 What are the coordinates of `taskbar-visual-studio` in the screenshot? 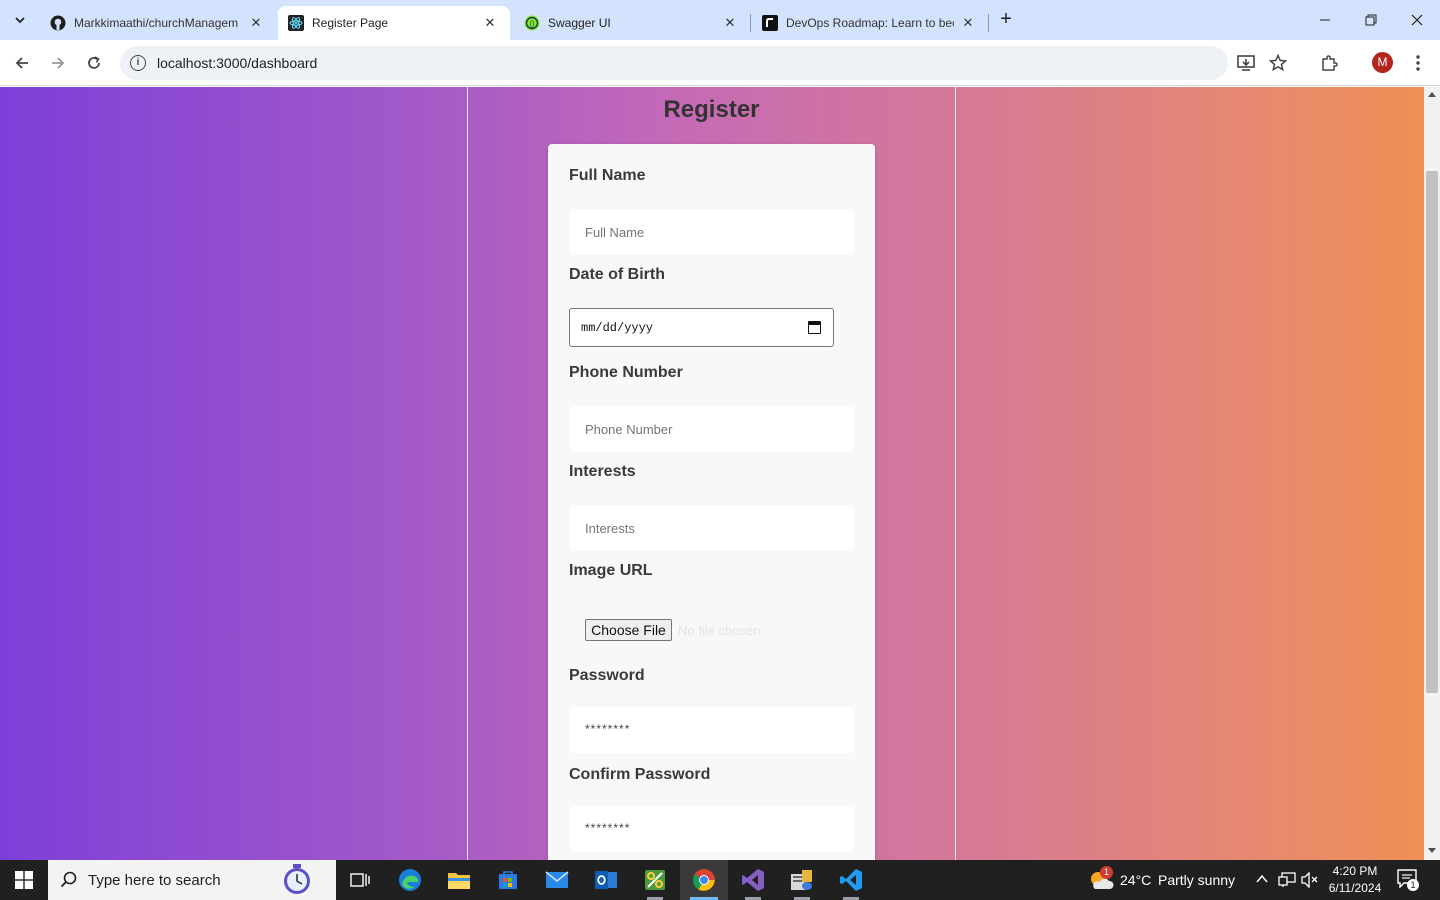 It's located at (753, 880).